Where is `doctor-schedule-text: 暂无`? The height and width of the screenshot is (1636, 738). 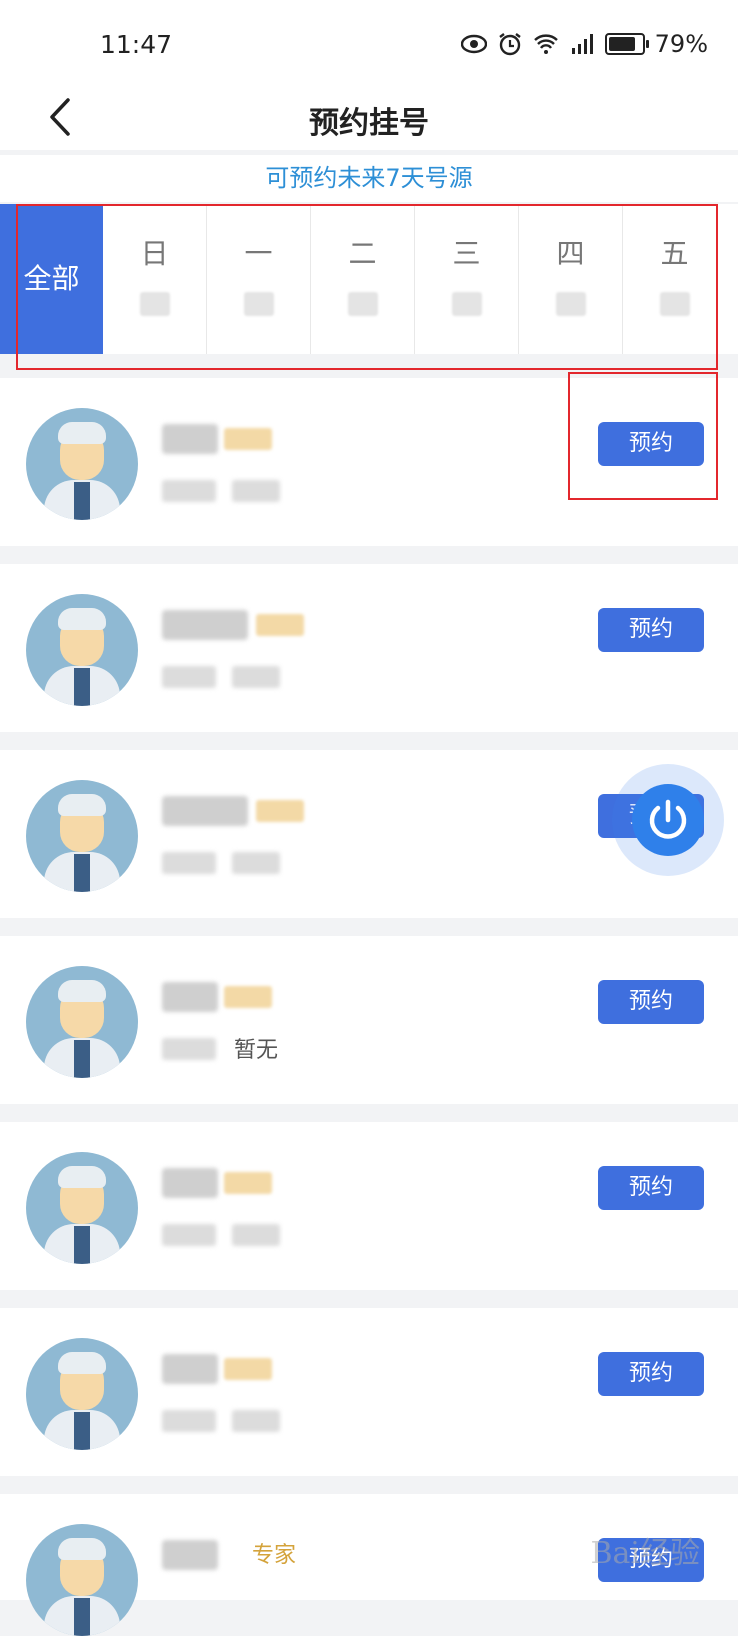
doctor-schedule-text: 暂无 is located at coordinates (256, 1050).